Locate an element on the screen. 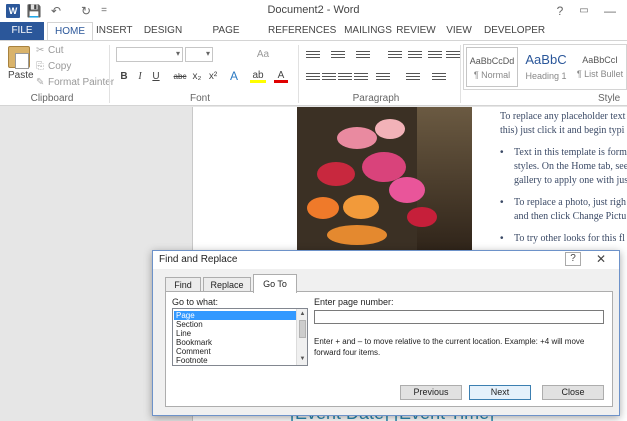 The height and width of the screenshot is (421, 627). style-heading-1: AaBbC Heading 1 is located at coordinates (546, 67).